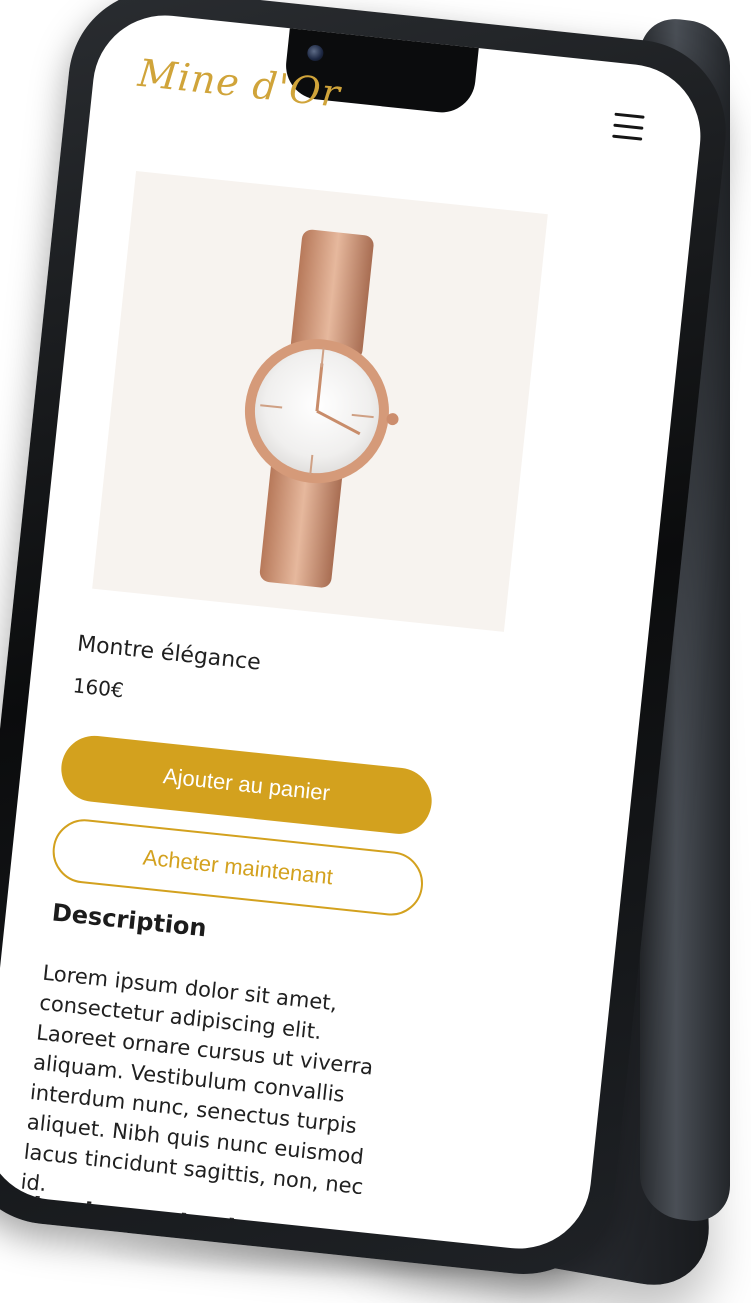 This screenshot has height=1303, width=751. What do you see at coordinates (98, 688) in the screenshot?
I see `product-price: 160€` at bounding box center [98, 688].